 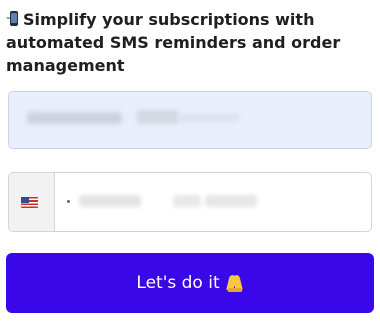 What do you see at coordinates (12, 19) in the screenshot?
I see `mobile-phone-arrow-icon: ➜` at bounding box center [12, 19].